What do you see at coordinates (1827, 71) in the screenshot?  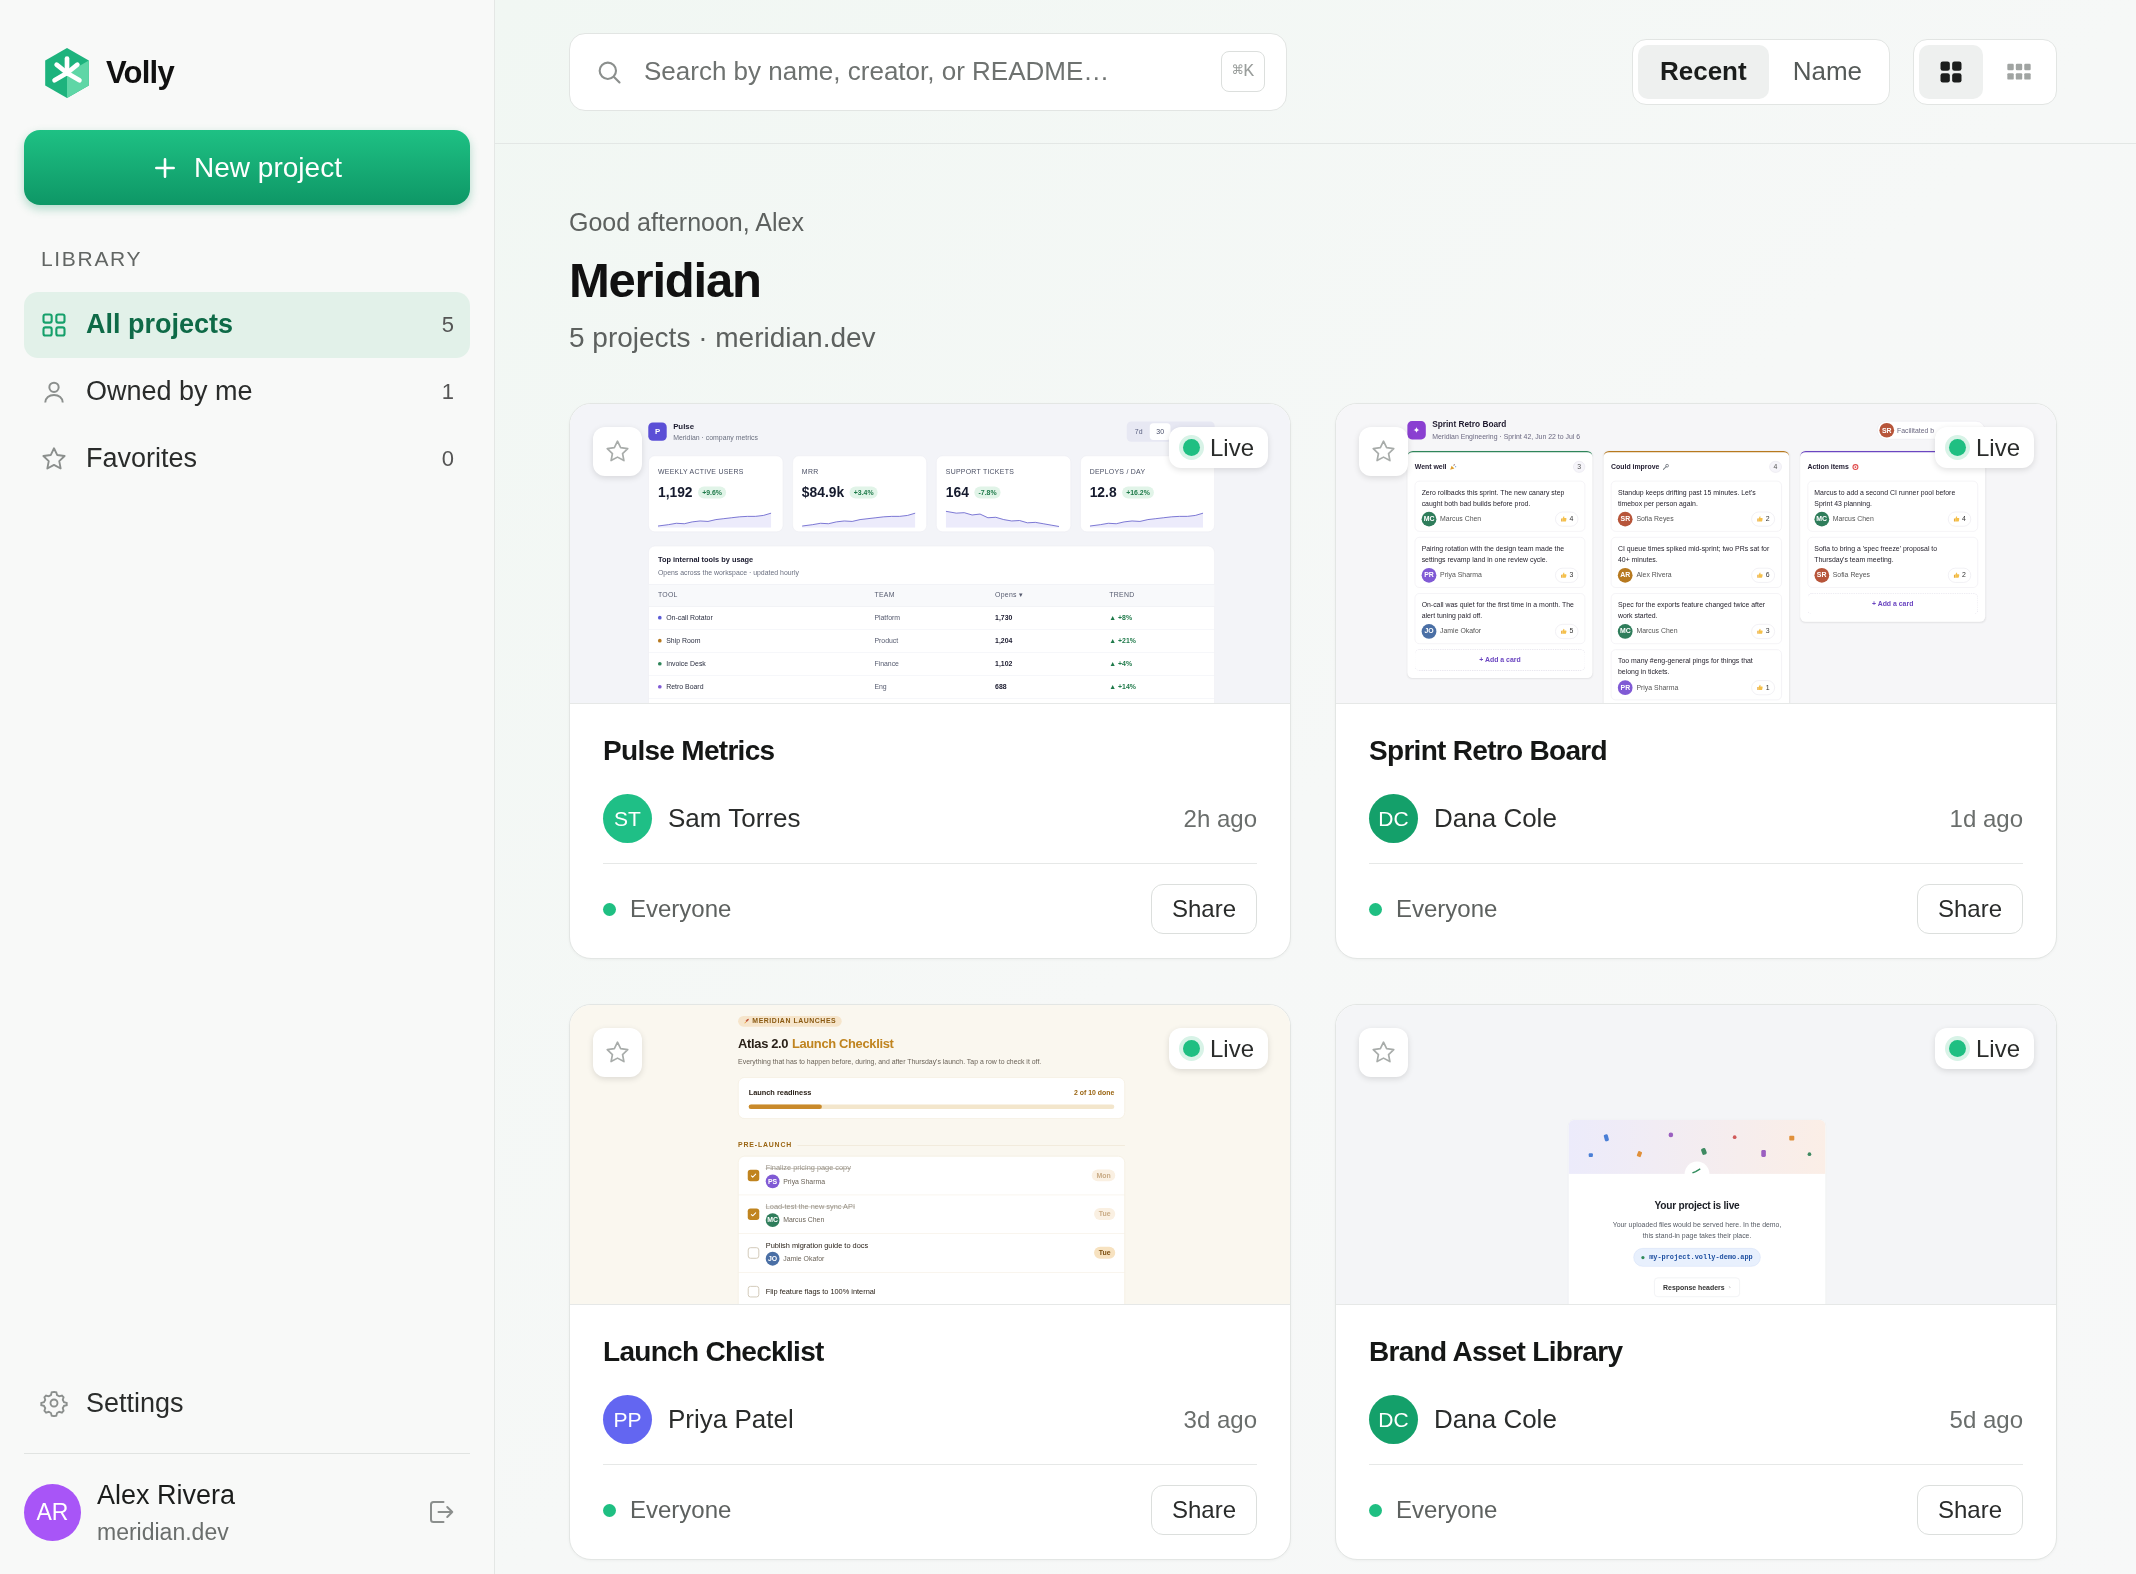 I see `sort-tab: Name` at bounding box center [1827, 71].